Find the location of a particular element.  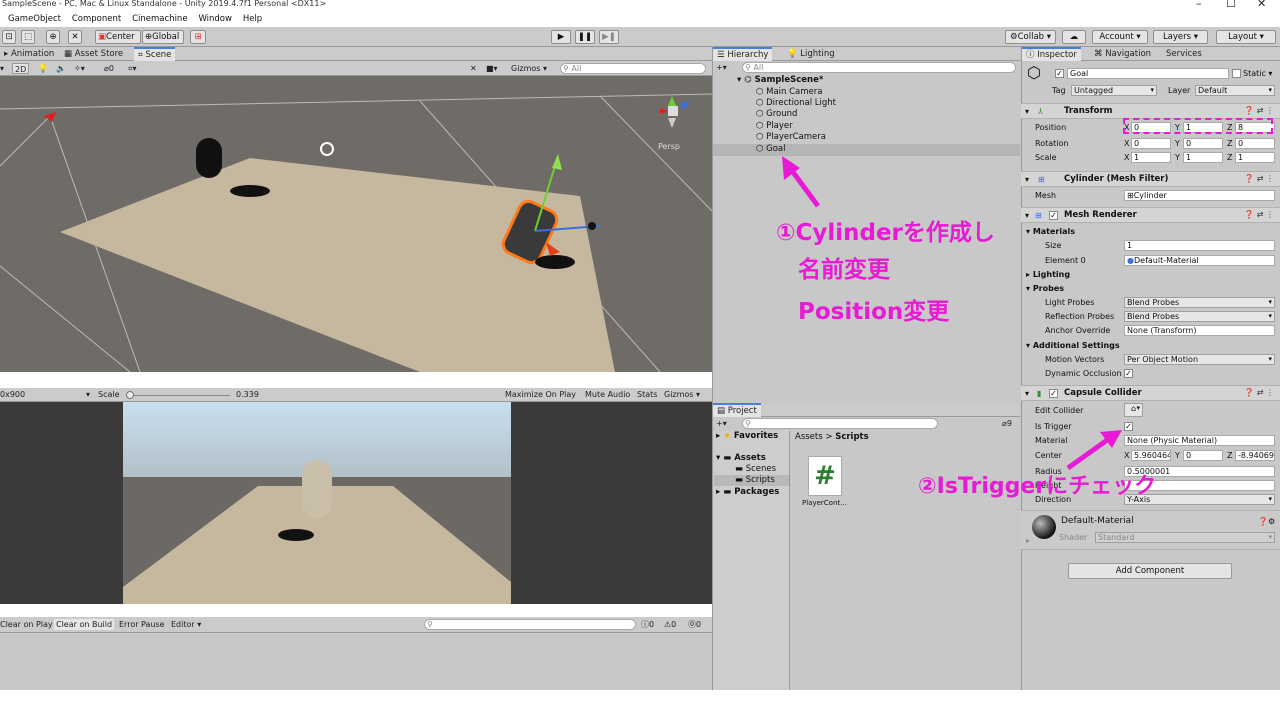

additional-settings-foldout: ▾ Additional Settings is located at coordinates (1073, 345).